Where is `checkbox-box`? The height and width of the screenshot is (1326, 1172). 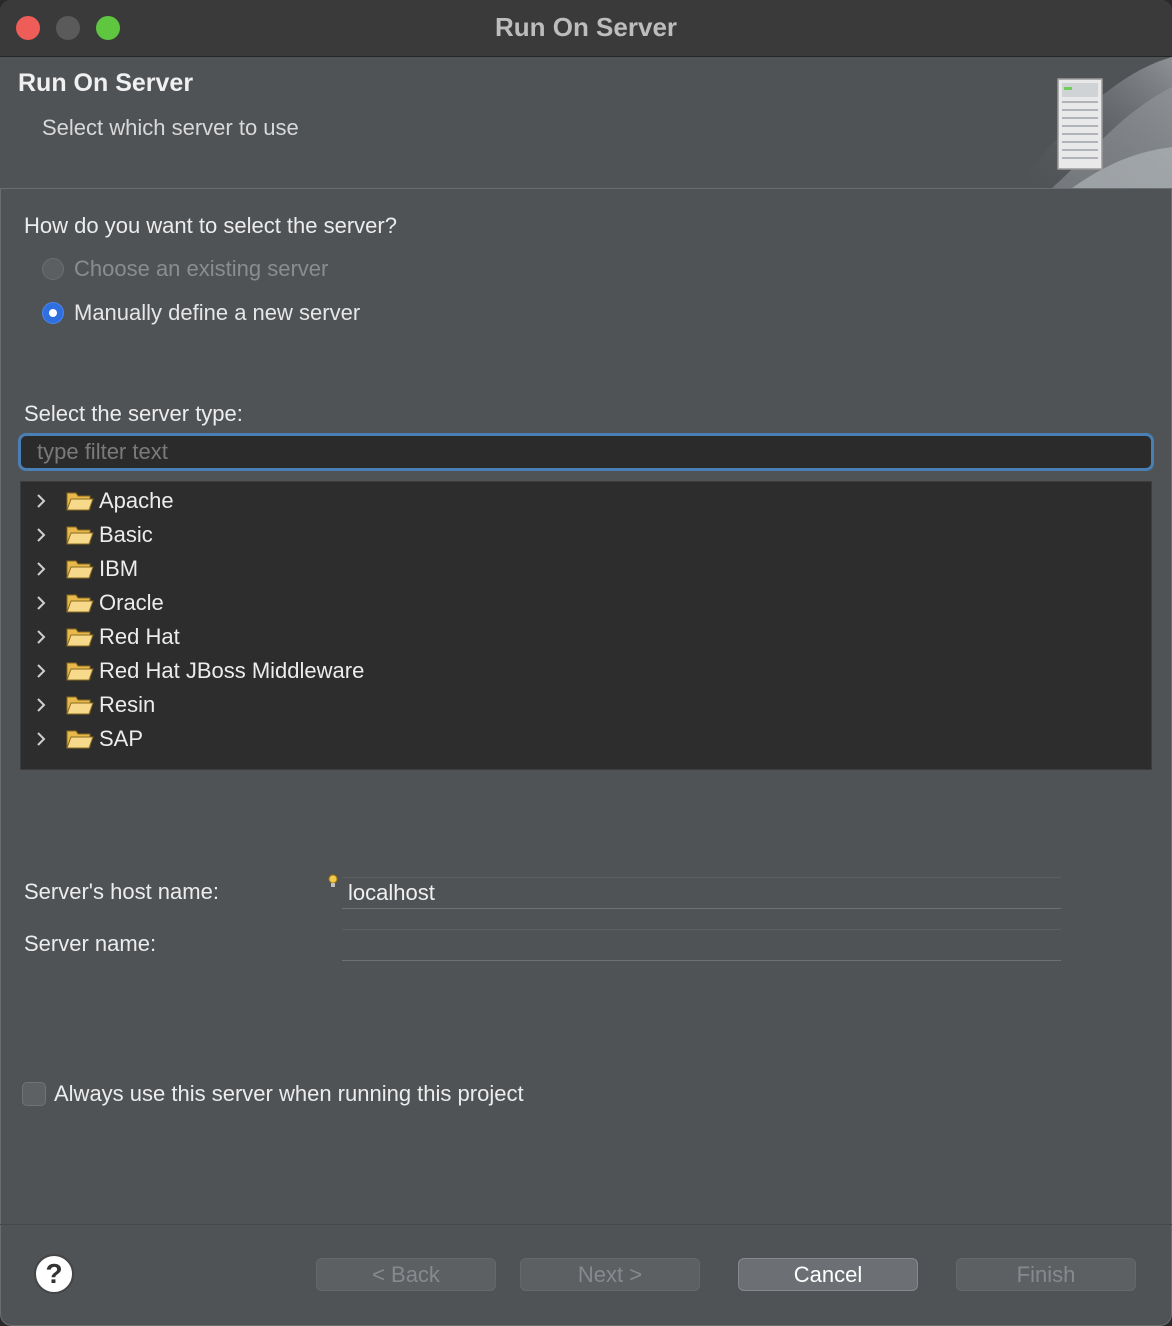
checkbox-box is located at coordinates (34, 1094).